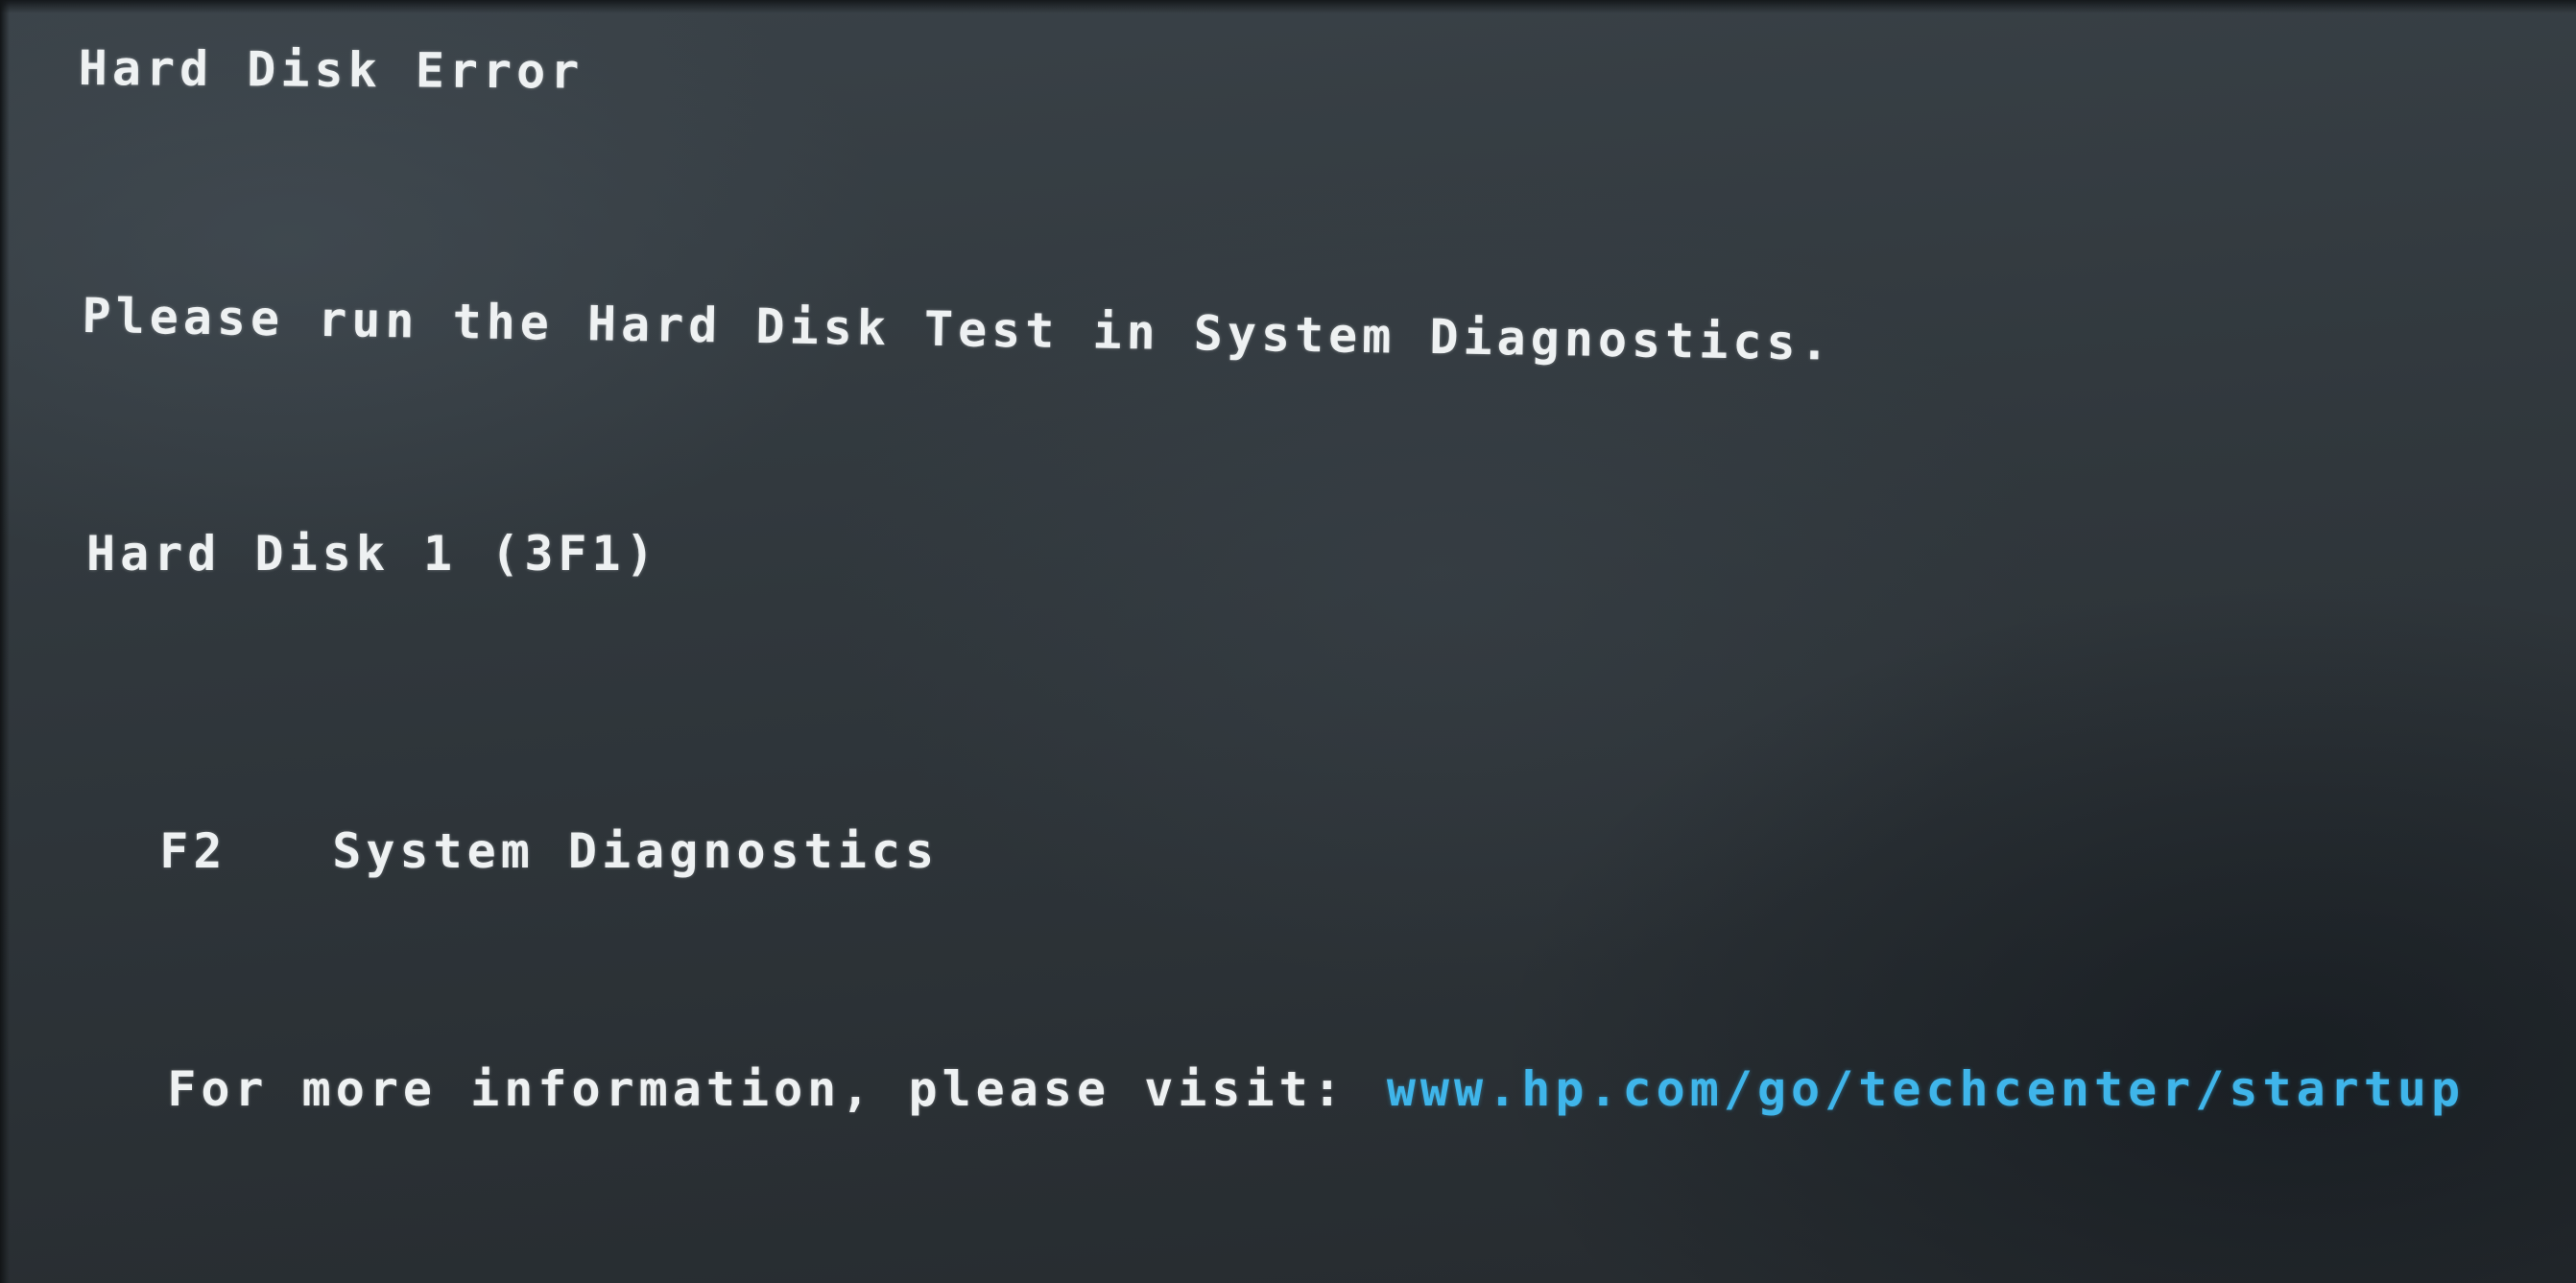 Image resolution: width=2576 pixels, height=1283 pixels. Describe the element at coordinates (5, 641) in the screenshot. I see `screen-left-edge` at that location.